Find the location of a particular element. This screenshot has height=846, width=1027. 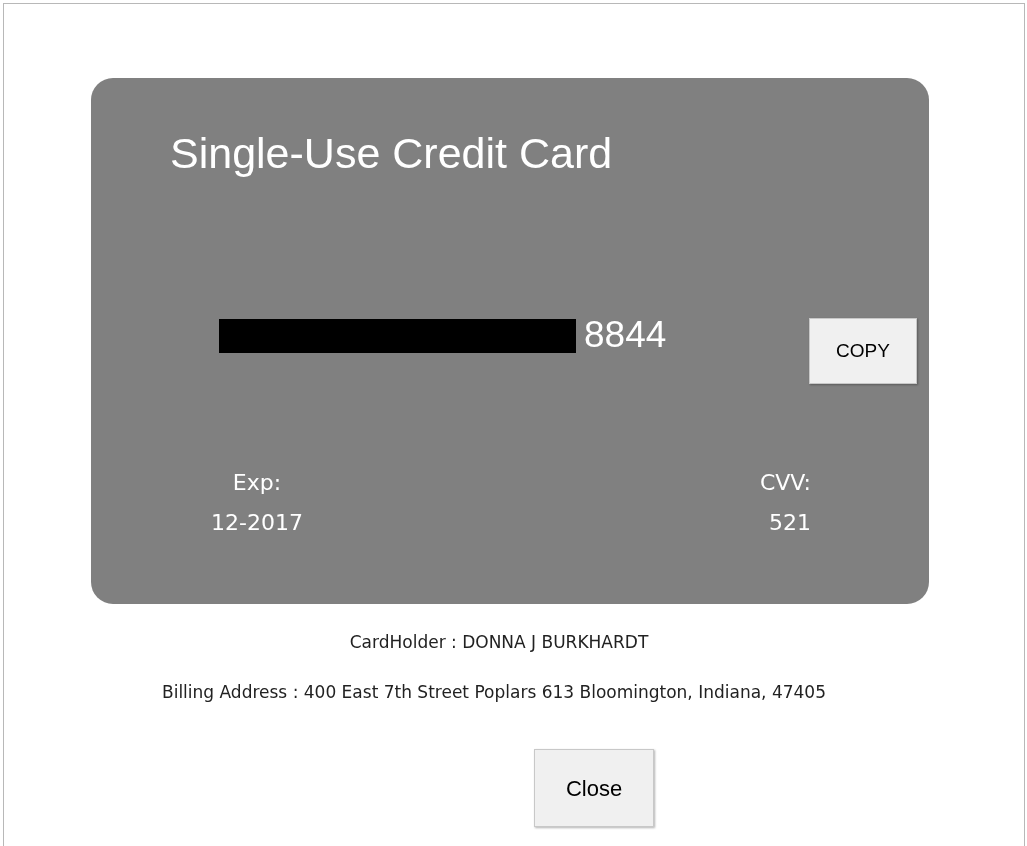

copy-button: COPY is located at coordinates (863, 351).